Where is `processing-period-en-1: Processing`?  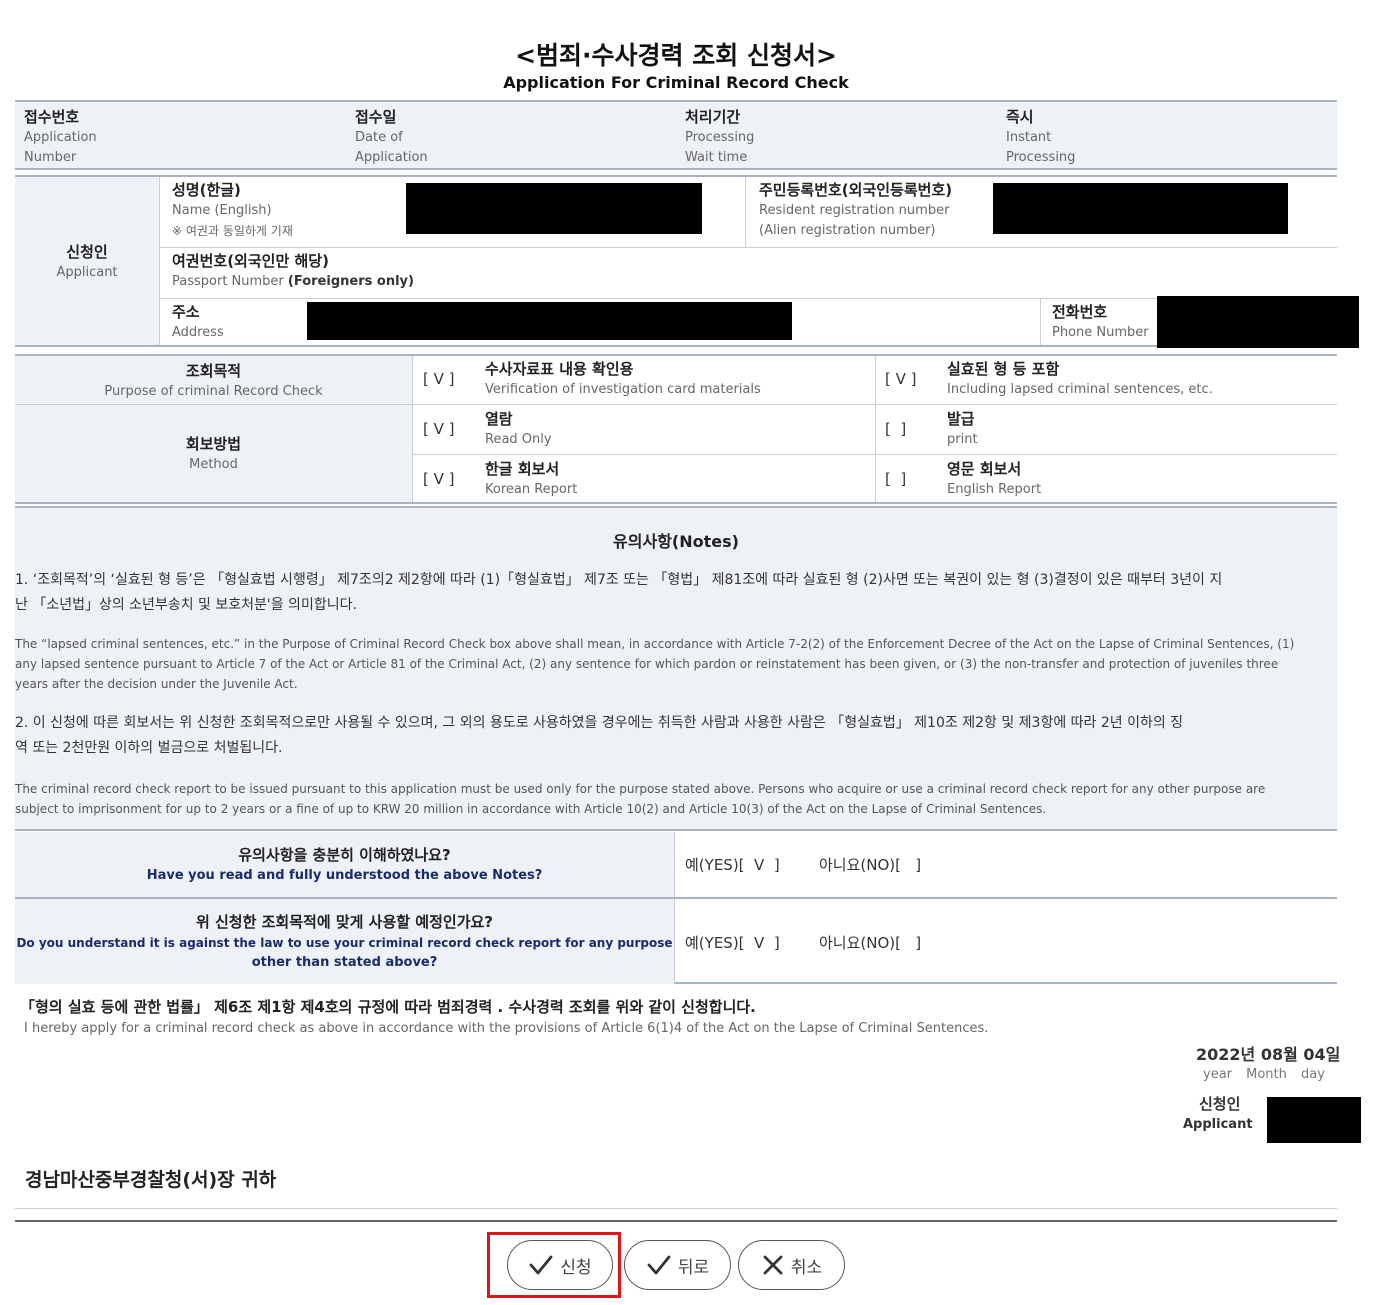
processing-period-en-1: Processing is located at coordinates (720, 137).